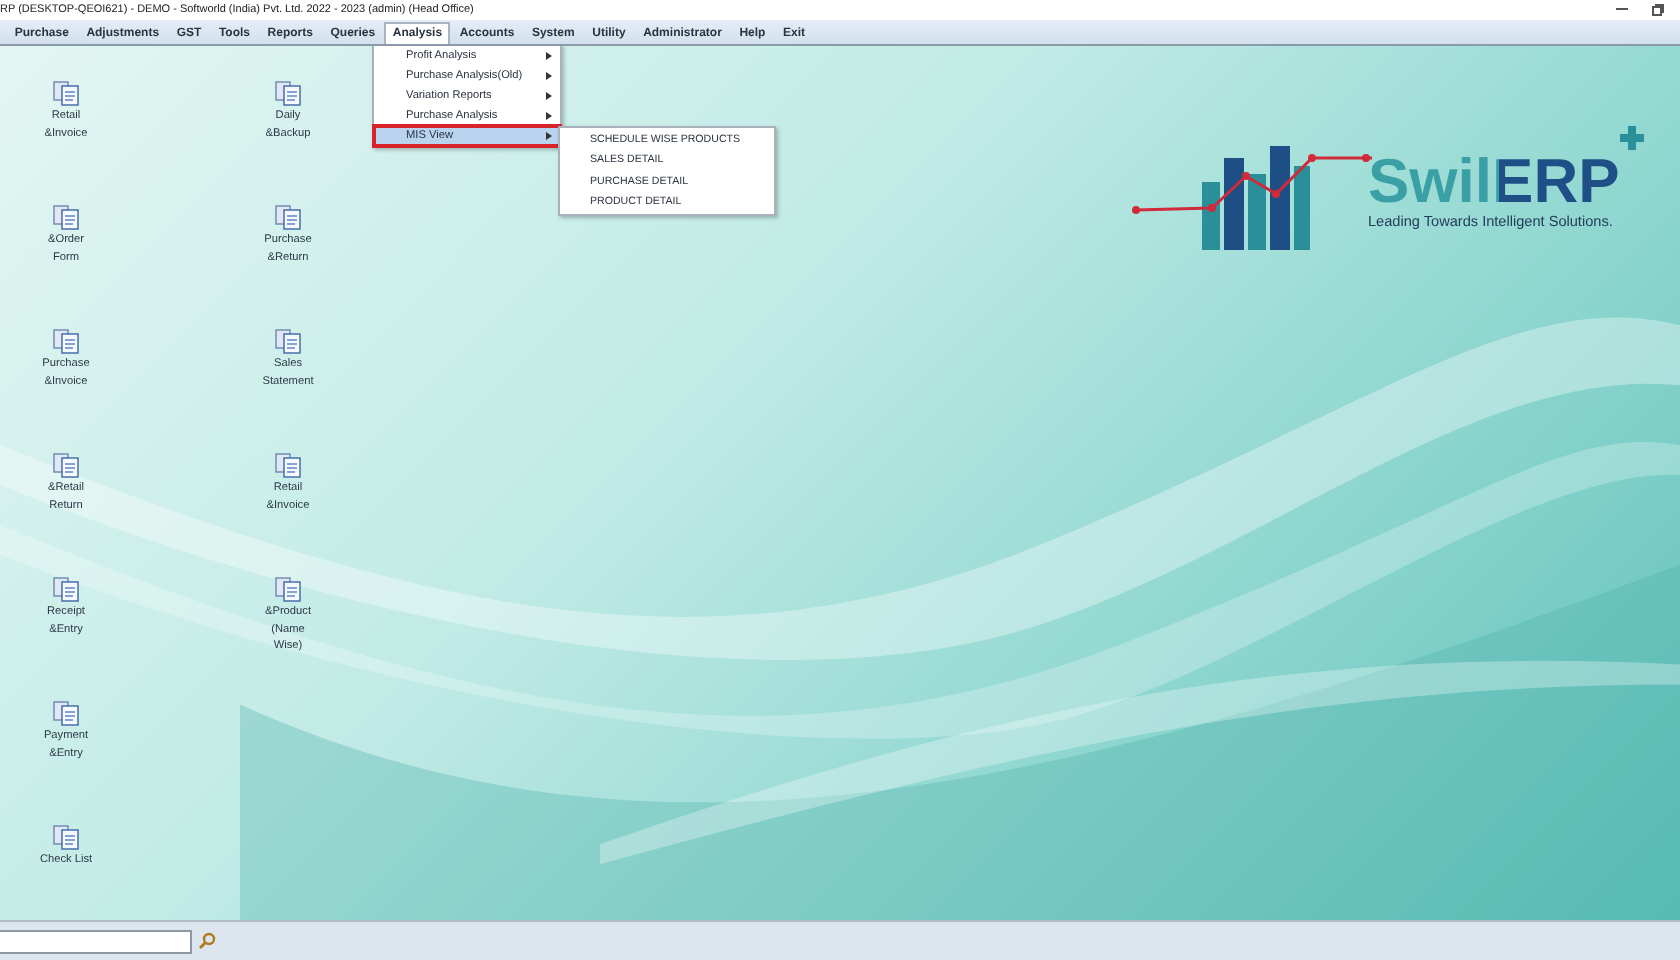  I want to click on plus-icon, so click(1631, 138).